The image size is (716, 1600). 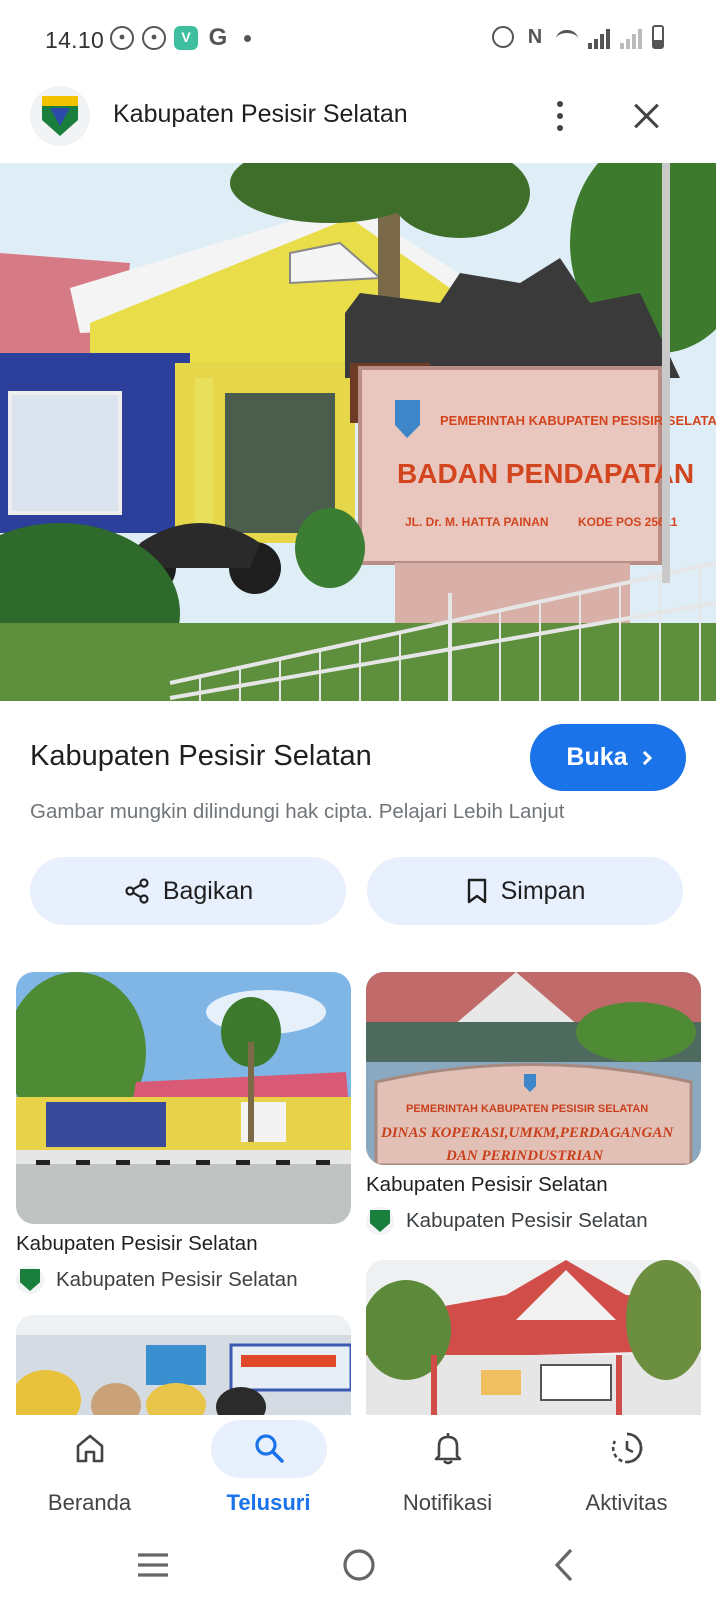 I want to click on recent-apps-icon, so click(x=153, y=1565).